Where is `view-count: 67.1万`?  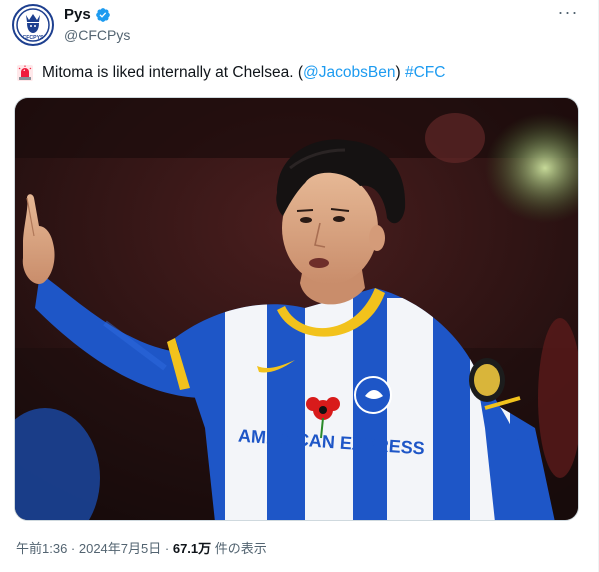 view-count: 67.1万 is located at coordinates (192, 548).